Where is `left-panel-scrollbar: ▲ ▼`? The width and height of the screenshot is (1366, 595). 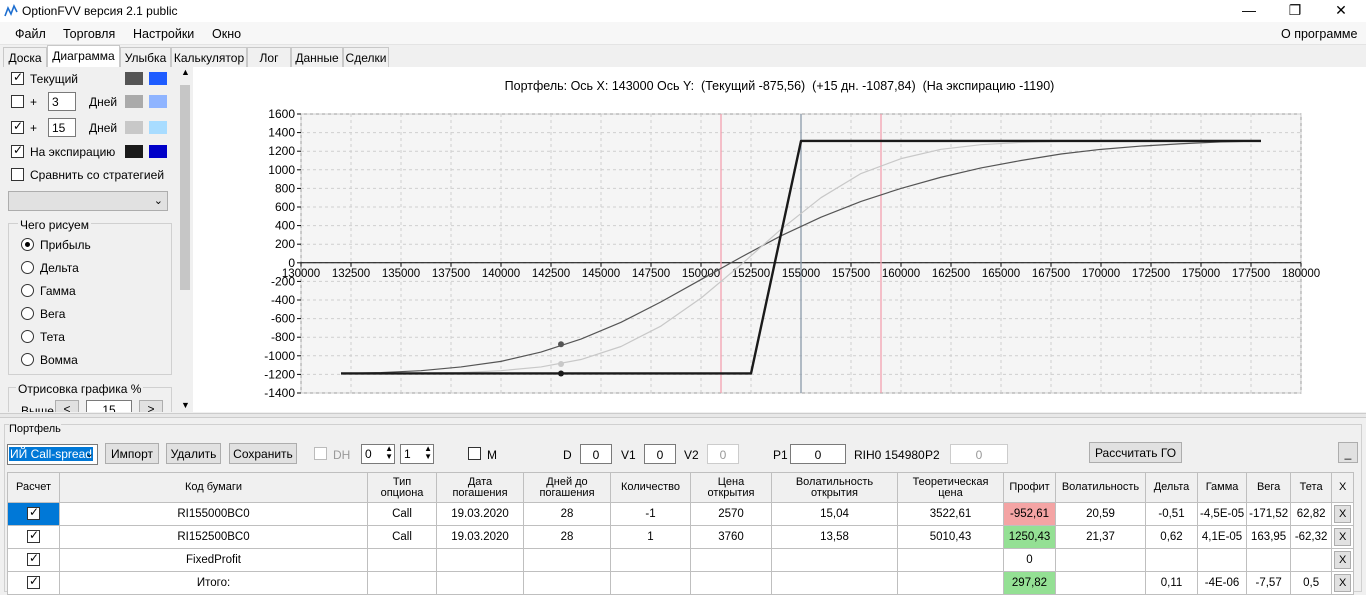
left-panel-scrollbar: ▲ ▼ is located at coordinates (185, 239).